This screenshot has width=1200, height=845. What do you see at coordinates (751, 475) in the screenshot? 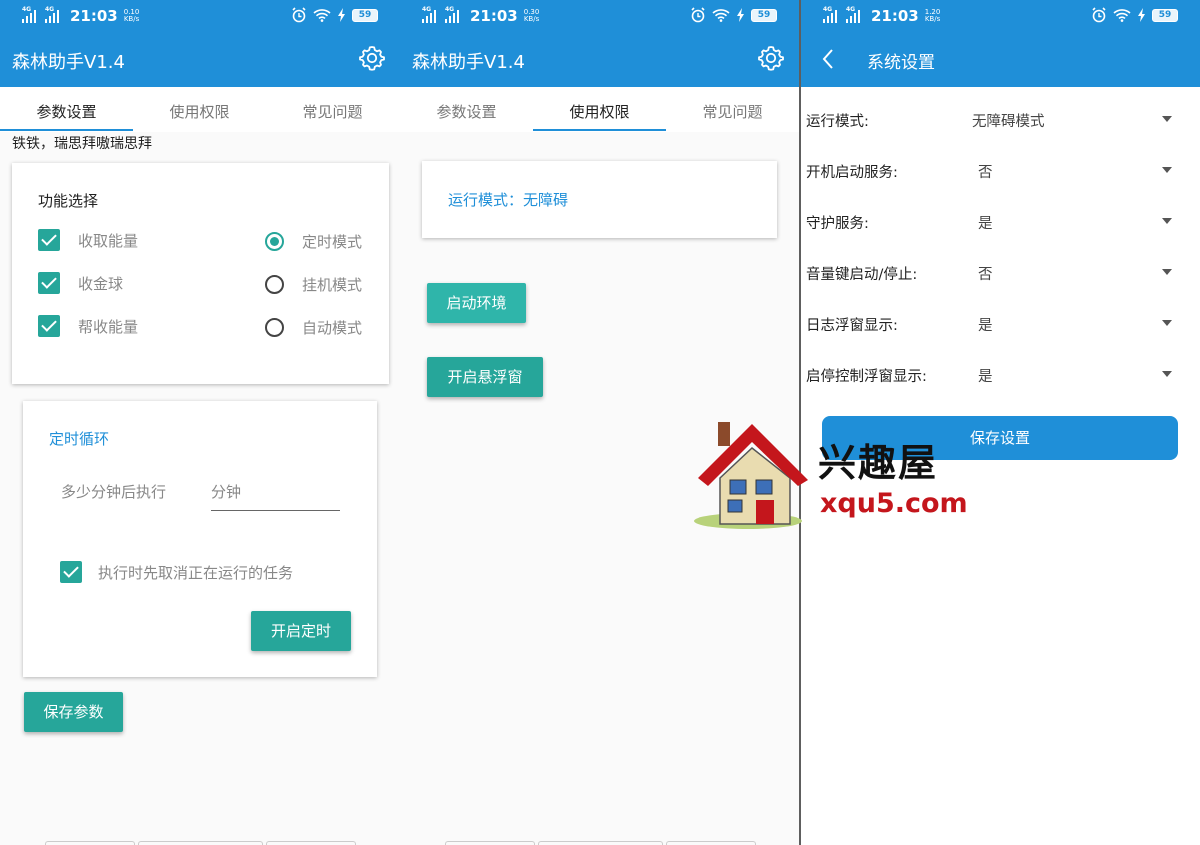
I see `house-logo-icon` at bounding box center [751, 475].